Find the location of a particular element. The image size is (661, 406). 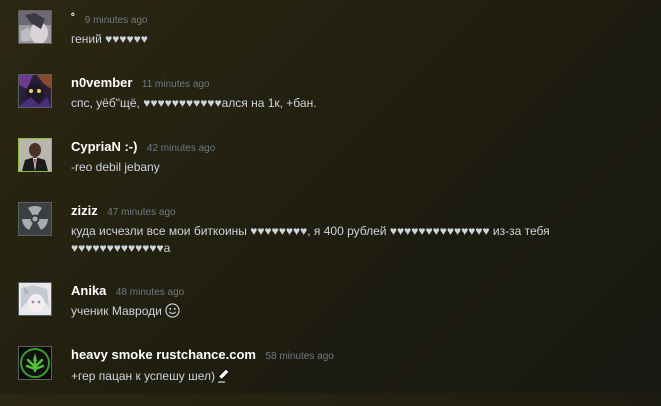

comment-author: CypriaN :-) is located at coordinates (104, 146).